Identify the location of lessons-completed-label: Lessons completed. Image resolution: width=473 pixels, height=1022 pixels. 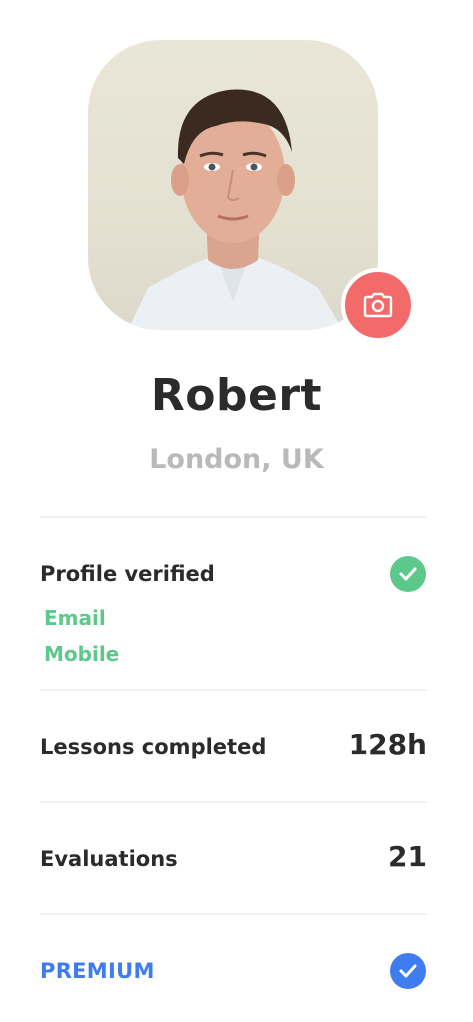
(153, 747).